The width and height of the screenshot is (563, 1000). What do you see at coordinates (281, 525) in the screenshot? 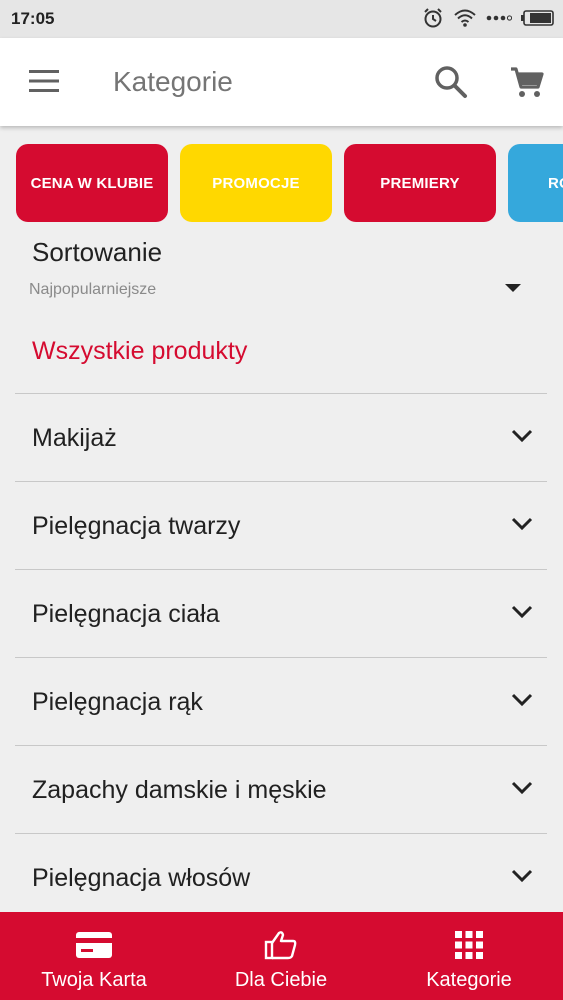
I see `category-row: Pielęgnacja twarzy` at bounding box center [281, 525].